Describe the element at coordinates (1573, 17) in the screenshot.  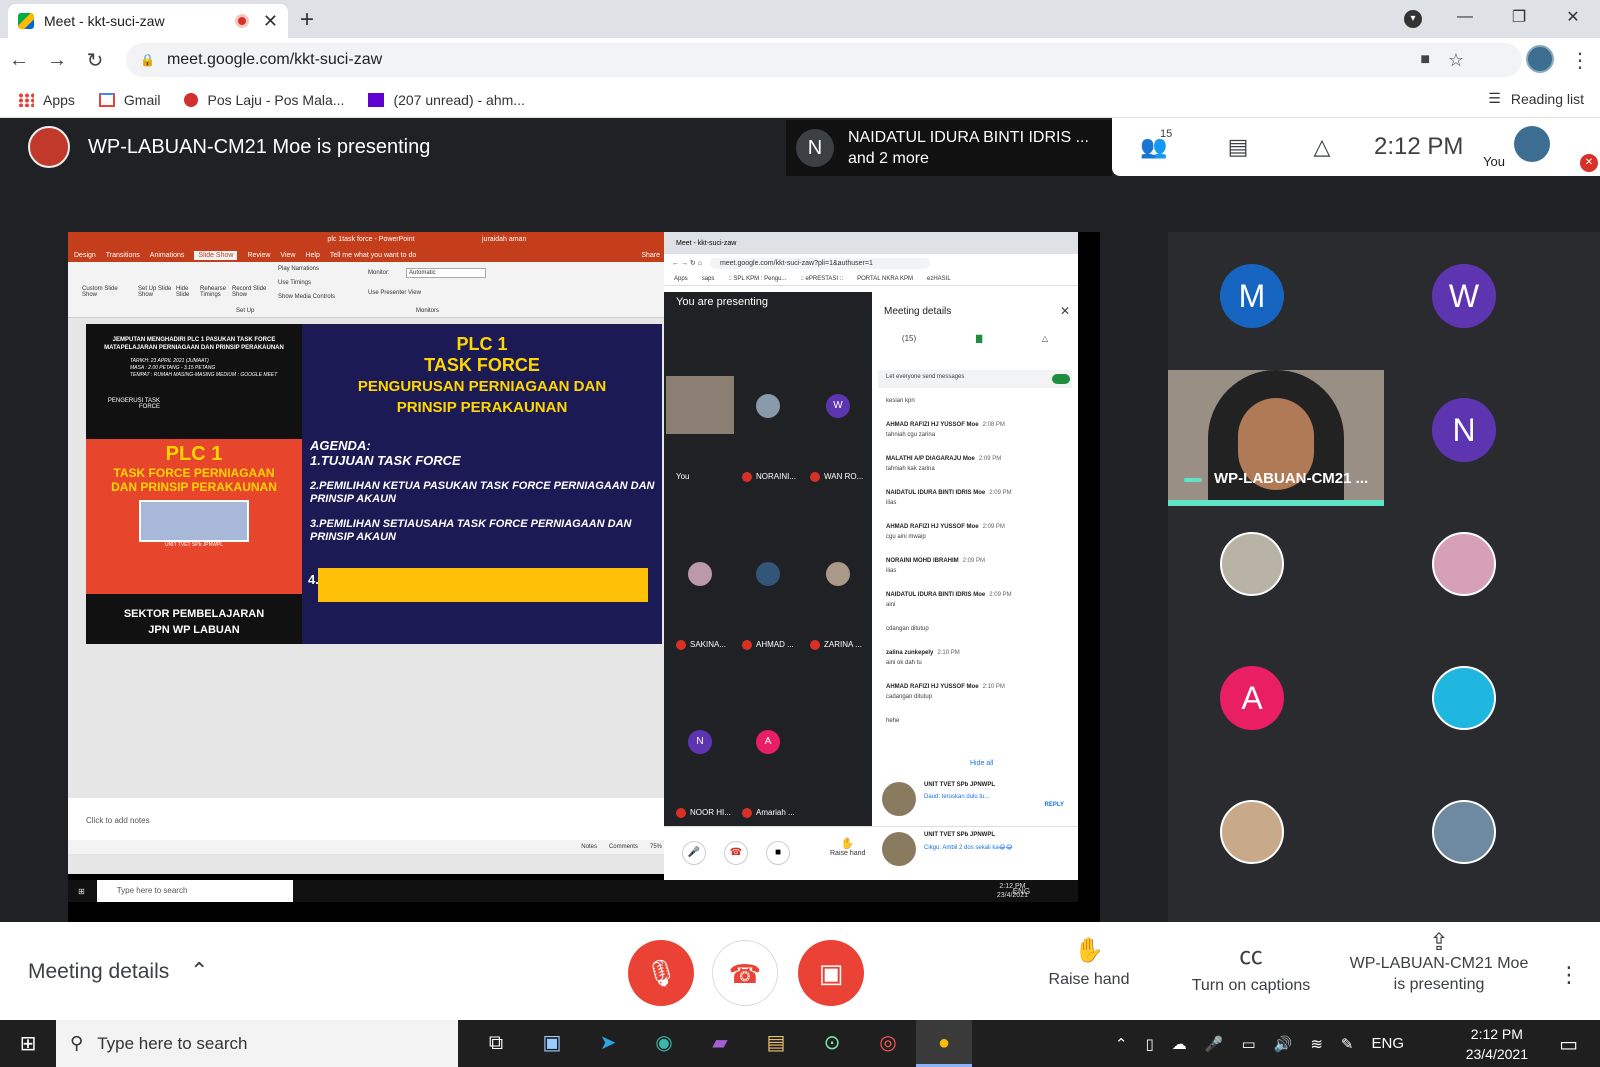
I see `close-window-icon: ✕` at that location.